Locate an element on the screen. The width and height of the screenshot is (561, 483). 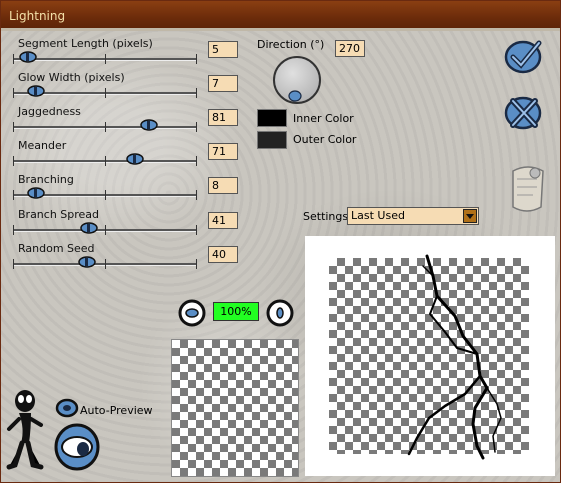
control-value-field: 7 is located at coordinates (223, 83).